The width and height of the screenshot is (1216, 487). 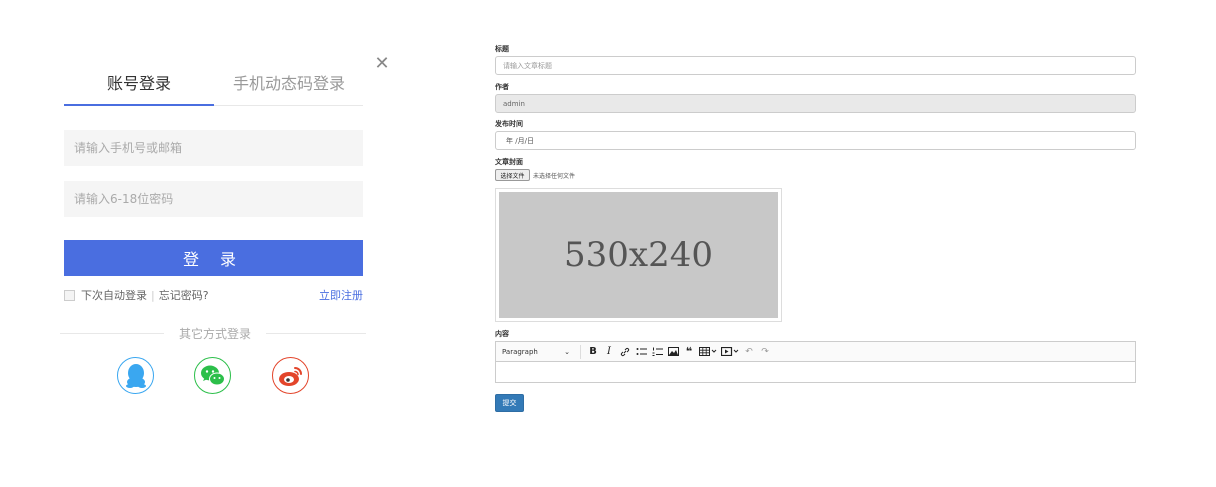 What do you see at coordinates (509, 403) in the screenshot?
I see `submit-button: 提交` at bounding box center [509, 403].